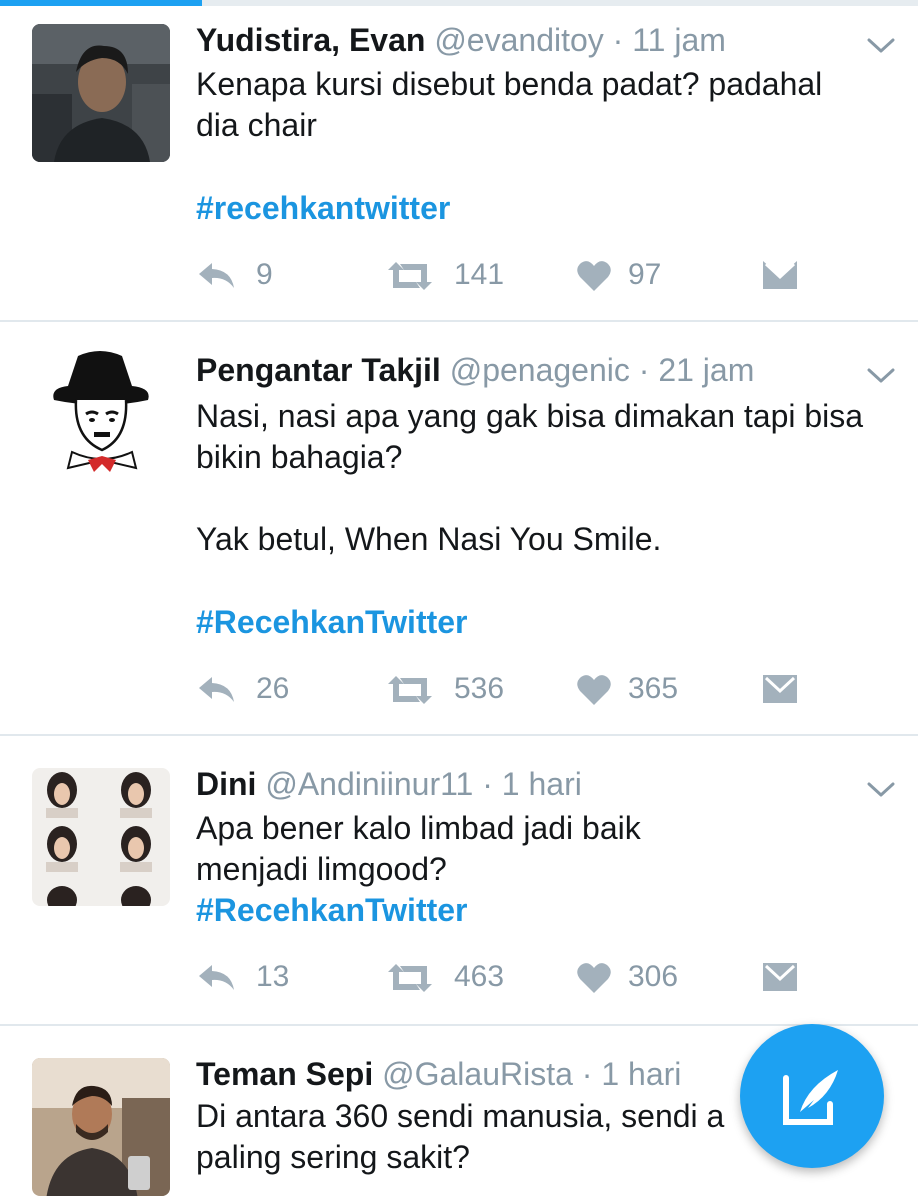 The image size is (918, 1200). I want to click on retweet-button: 536, so click(451, 690).